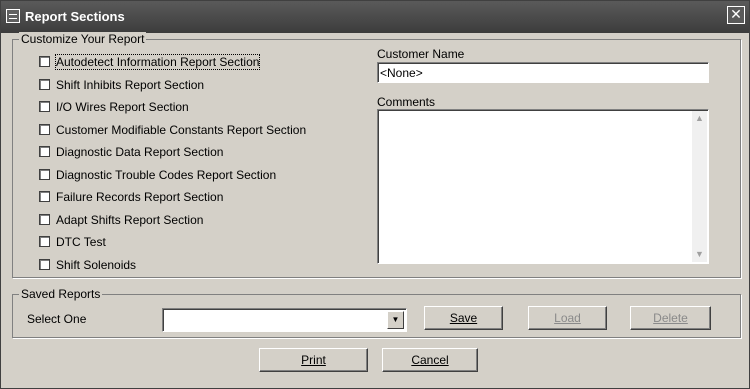 This screenshot has width=750, height=389. What do you see at coordinates (13, 16) in the screenshot?
I see `window-icon` at bounding box center [13, 16].